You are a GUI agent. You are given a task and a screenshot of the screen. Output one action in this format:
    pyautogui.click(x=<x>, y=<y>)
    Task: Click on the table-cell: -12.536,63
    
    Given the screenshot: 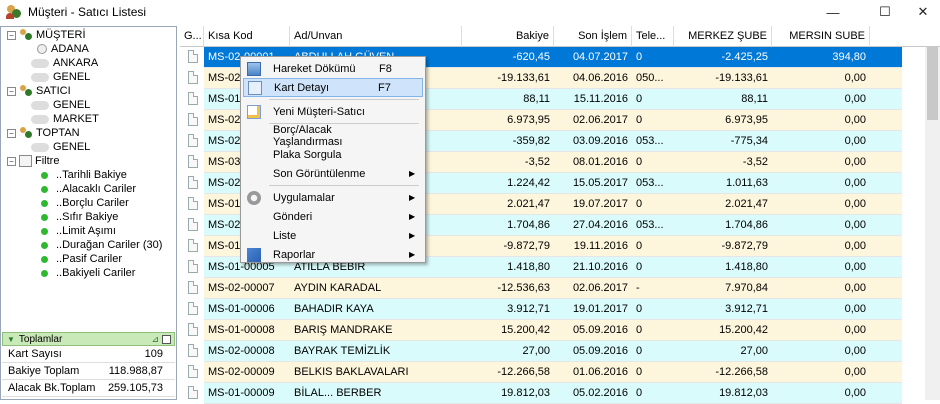 What is the action you would take?
    pyautogui.click(x=523, y=288)
    